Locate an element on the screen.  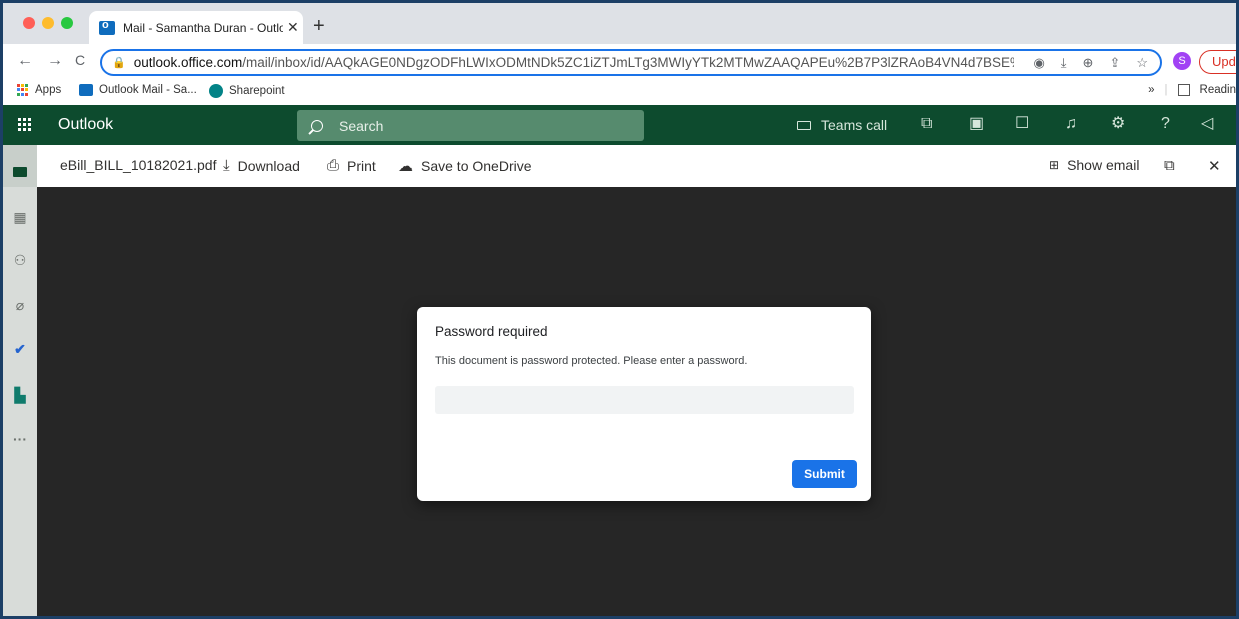
browser-tab: Mail - Samantha Duran - Outlo ✕ is located at coordinates (196, 27).